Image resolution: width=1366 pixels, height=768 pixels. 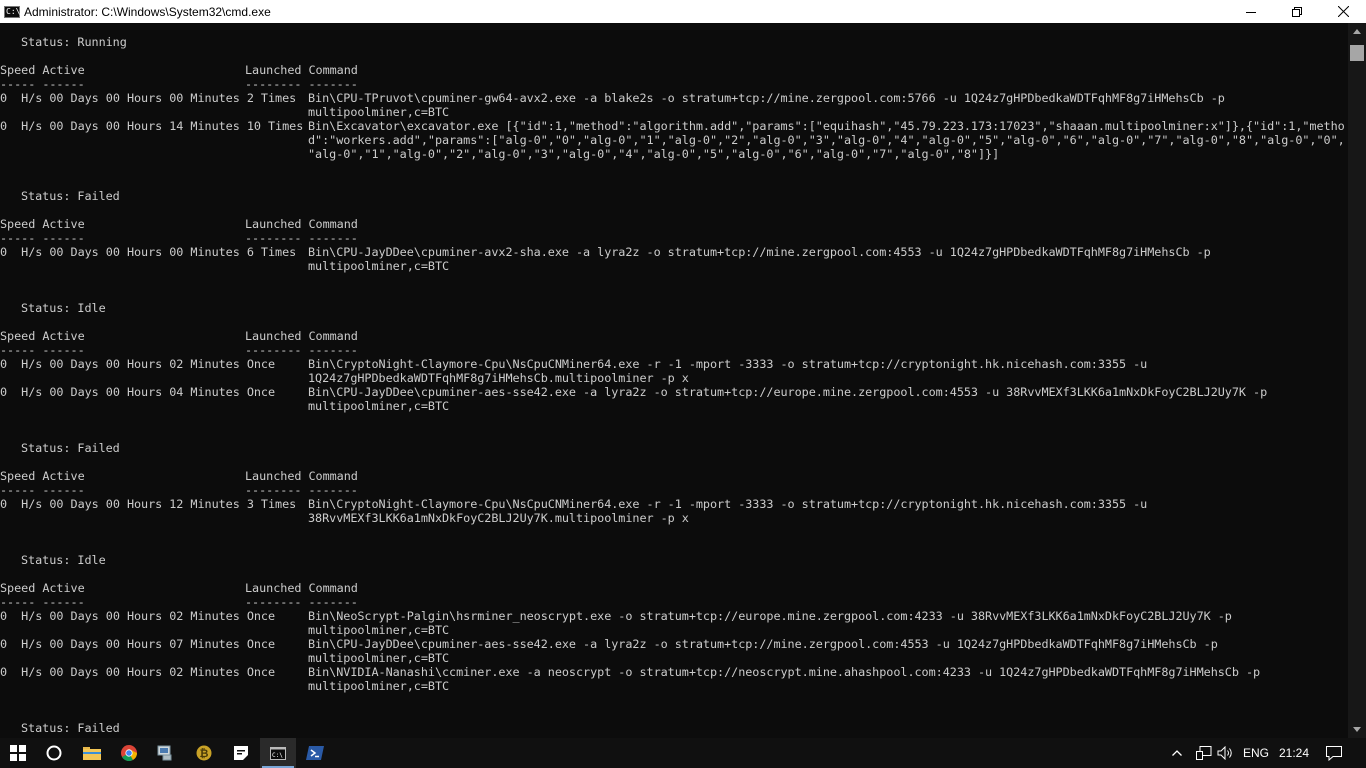 I want to click on speaker-icon, so click(x=1224, y=753).